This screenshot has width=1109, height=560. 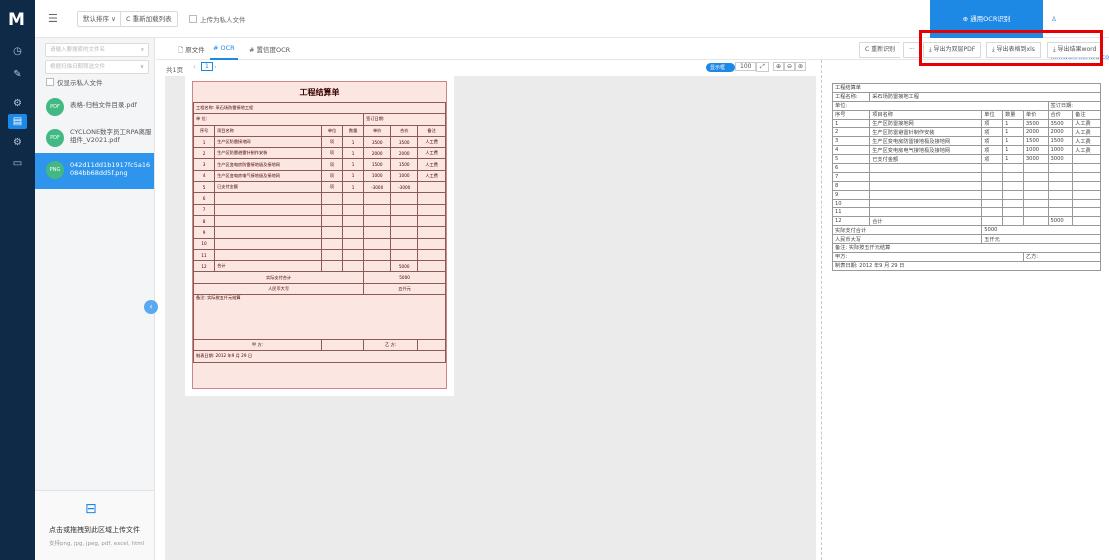 What do you see at coordinates (204, 187) in the screenshot?
I see `table-cell: 5` at bounding box center [204, 187].